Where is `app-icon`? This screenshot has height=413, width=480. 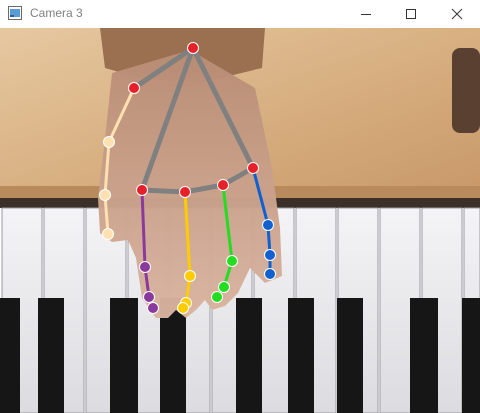 app-icon is located at coordinates (15, 13).